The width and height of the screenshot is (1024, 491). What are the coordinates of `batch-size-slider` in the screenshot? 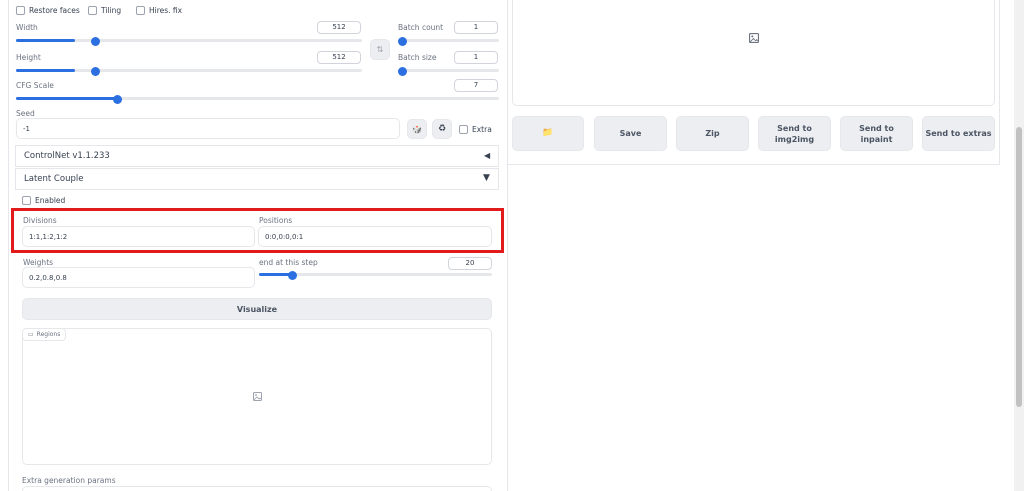 It's located at (448, 70).